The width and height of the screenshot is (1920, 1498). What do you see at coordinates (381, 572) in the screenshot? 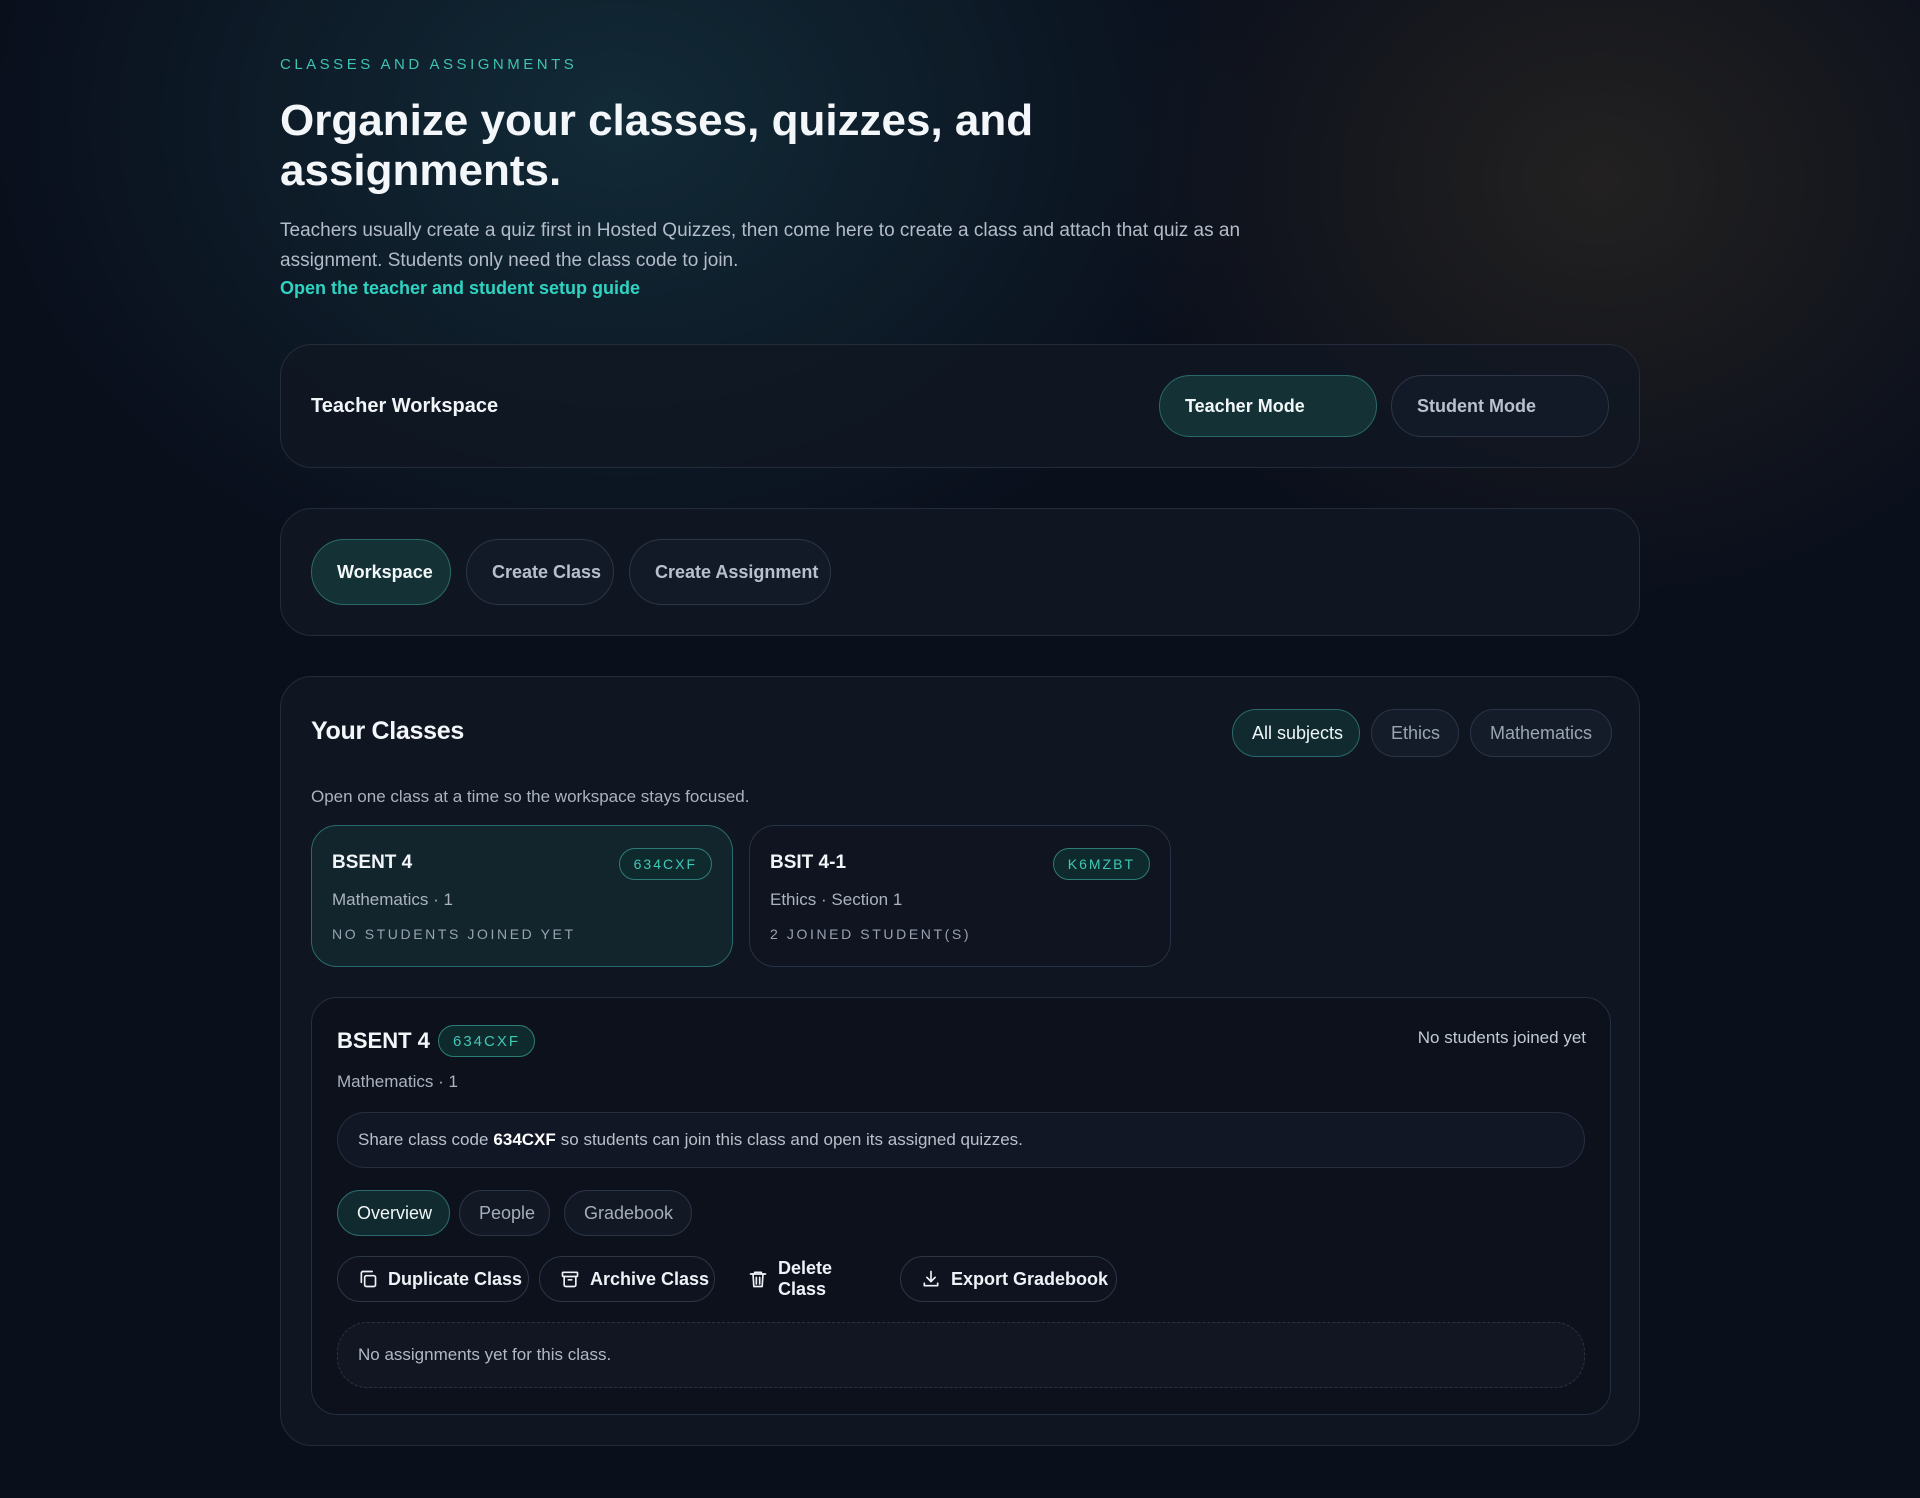
I see `nav-workspace-button: Workspace` at bounding box center [381, 572].